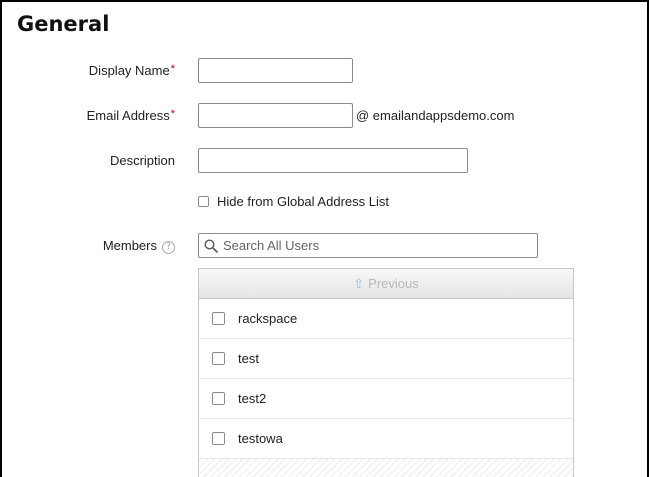  What do you see at coordinates (373, 245) in the screenshot?
I see `search-users-input` at bounding box center [373, 245].